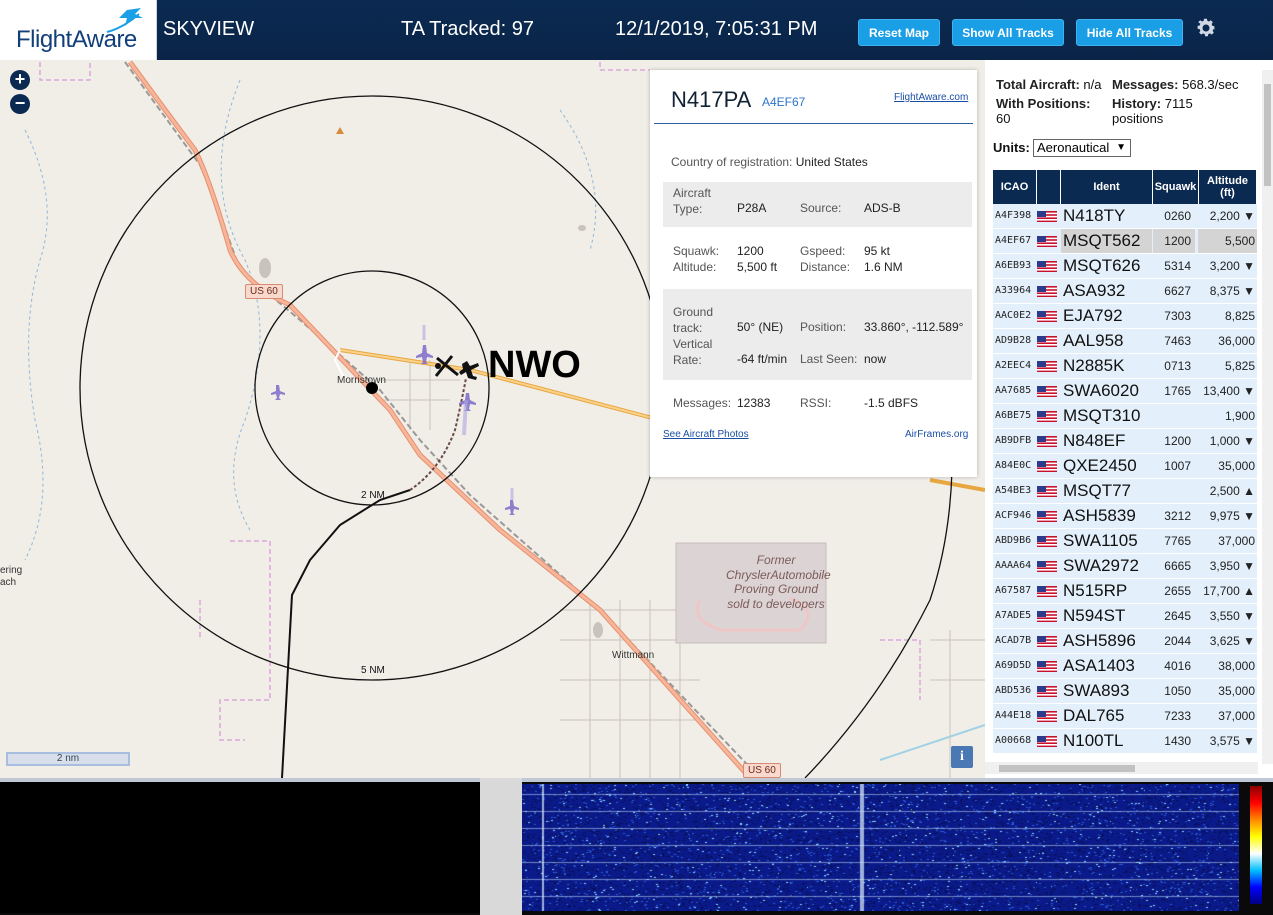 The height and width of the screenshot is (915, 1273). Describe the element at coordinates (1013, 665) in the screenshot. I see `icao-cell: A69D5D` at that location.